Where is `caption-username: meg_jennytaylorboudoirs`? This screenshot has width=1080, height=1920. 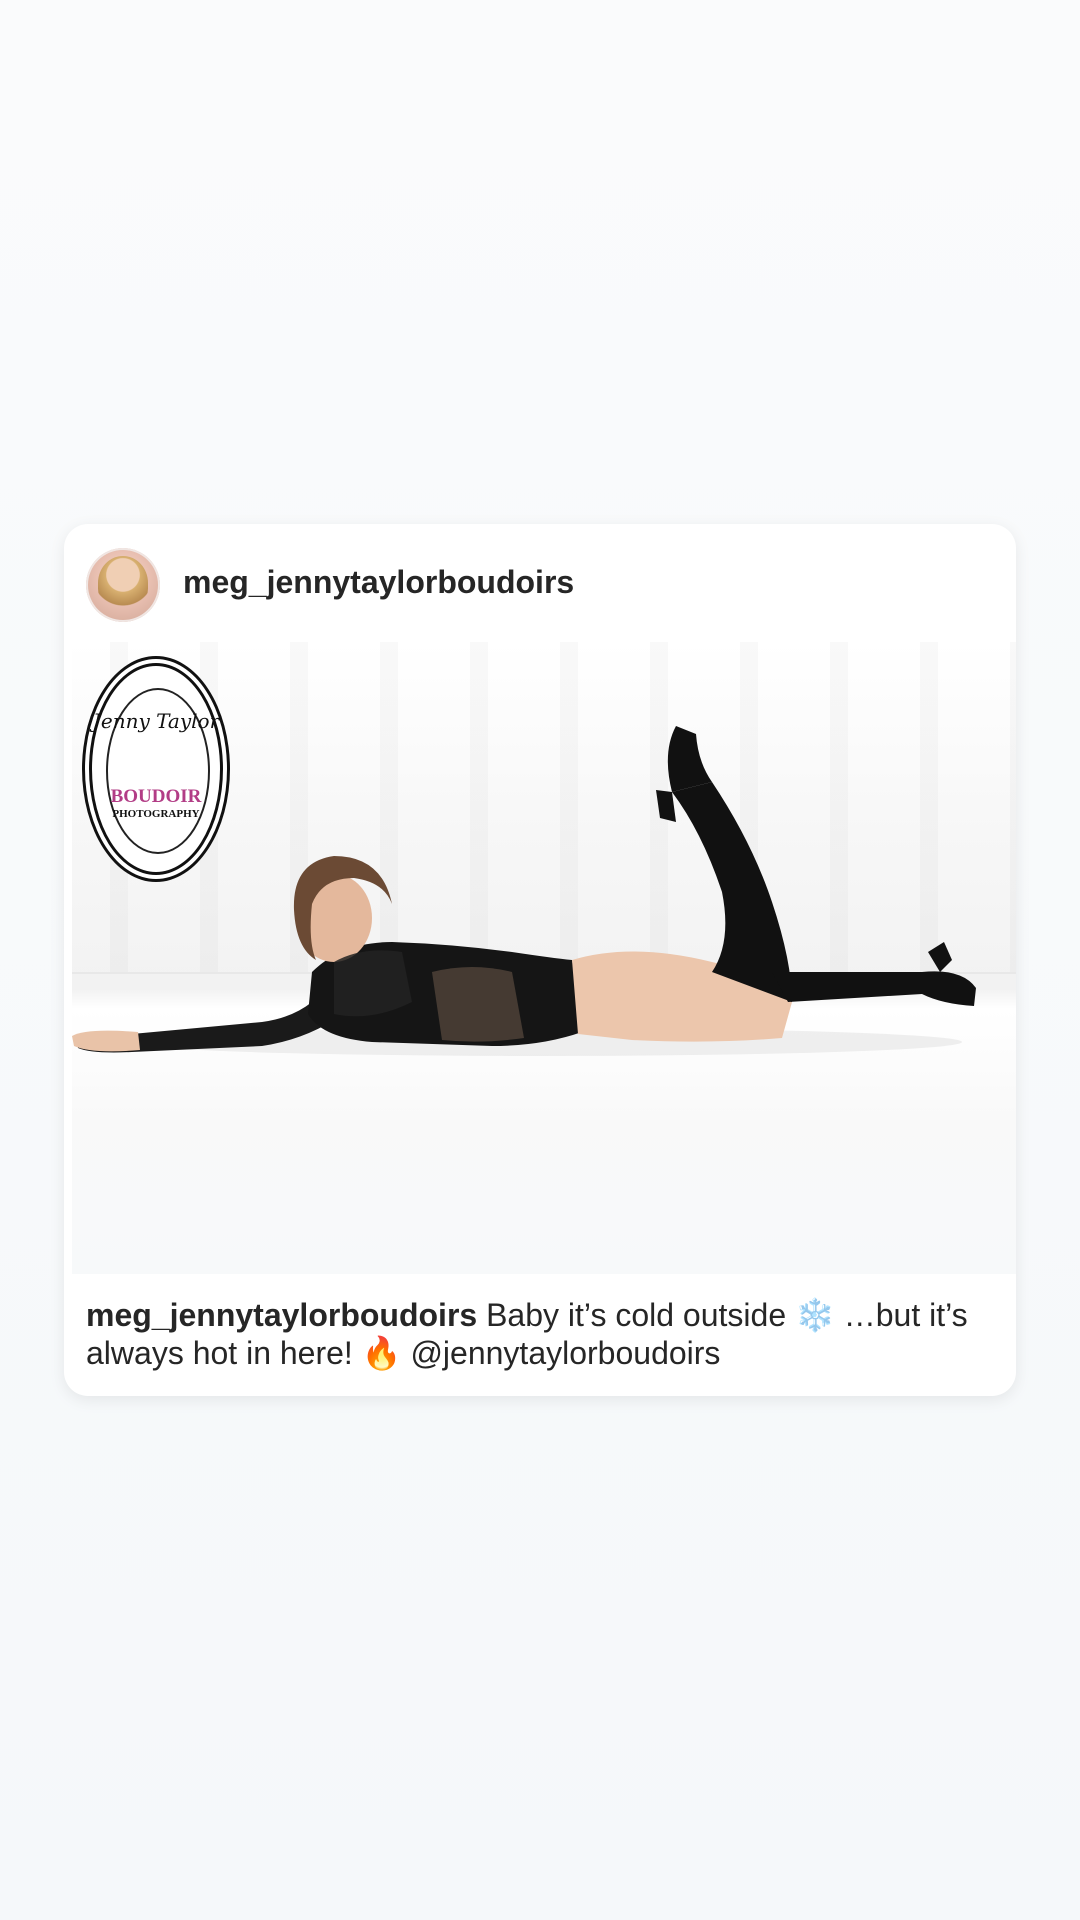 caption-username: meg_jennytaylorboudoirs is located at coordinates (281, 1315).